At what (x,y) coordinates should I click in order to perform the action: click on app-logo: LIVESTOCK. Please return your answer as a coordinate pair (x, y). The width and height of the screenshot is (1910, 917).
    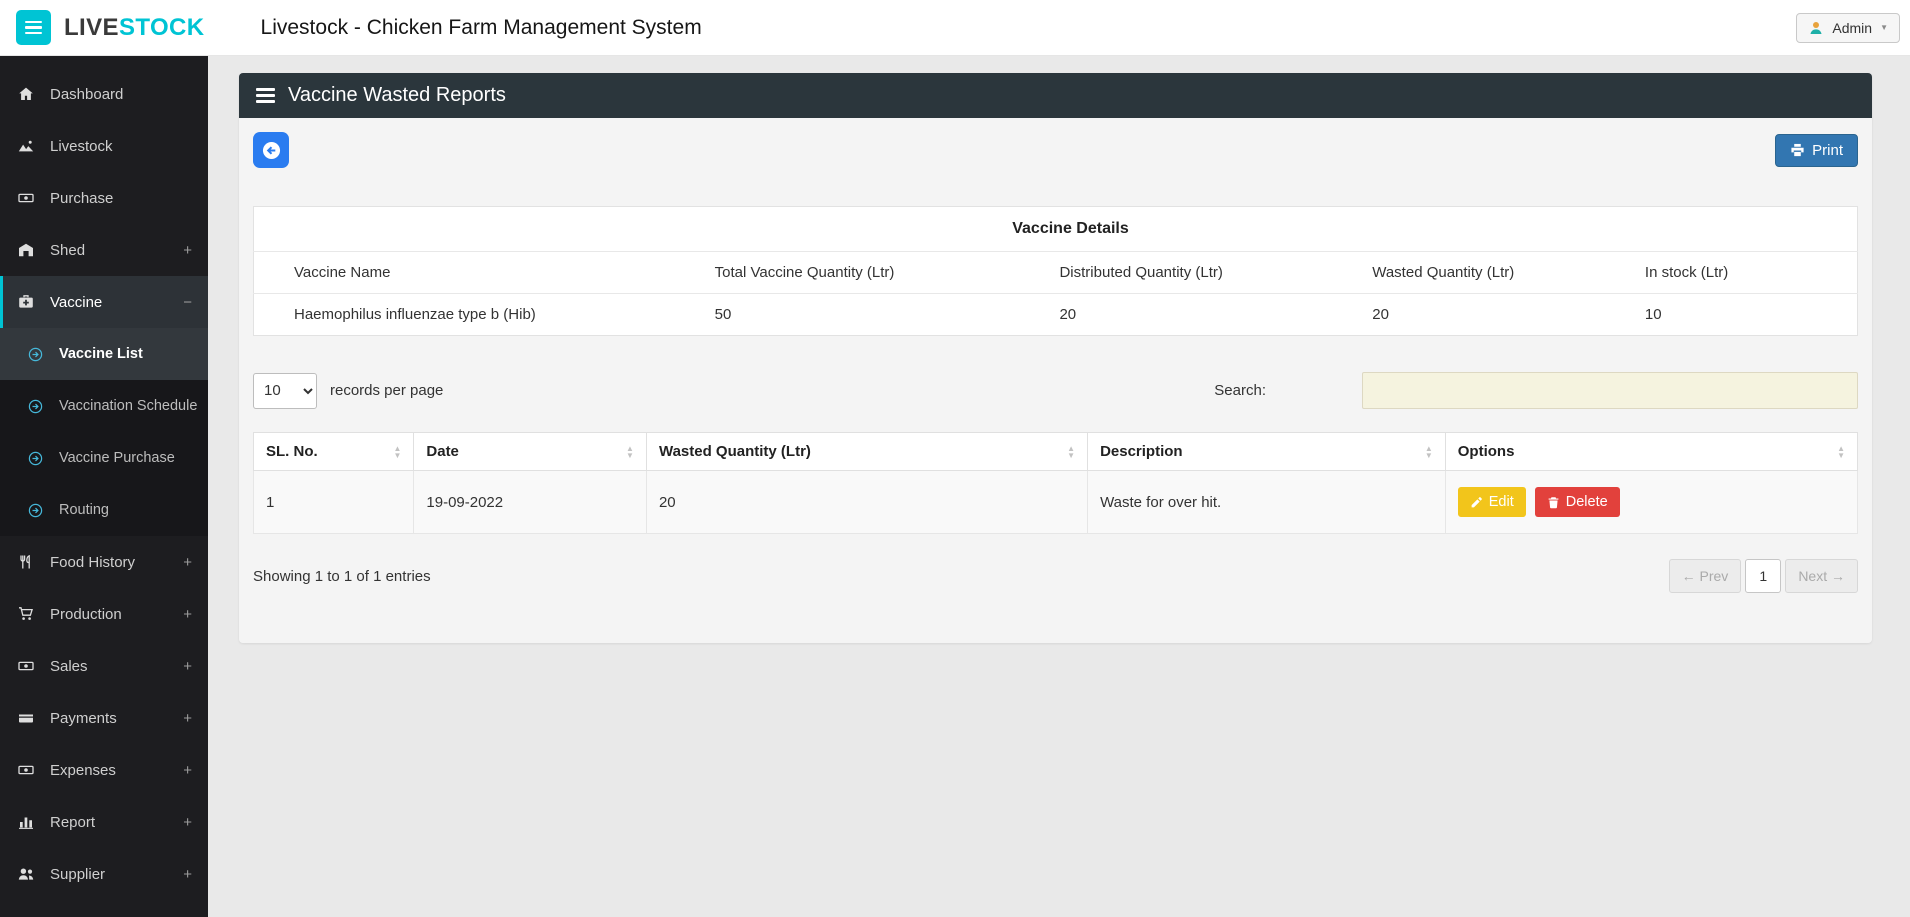
    Looking at the image, I should click on (134, 28).